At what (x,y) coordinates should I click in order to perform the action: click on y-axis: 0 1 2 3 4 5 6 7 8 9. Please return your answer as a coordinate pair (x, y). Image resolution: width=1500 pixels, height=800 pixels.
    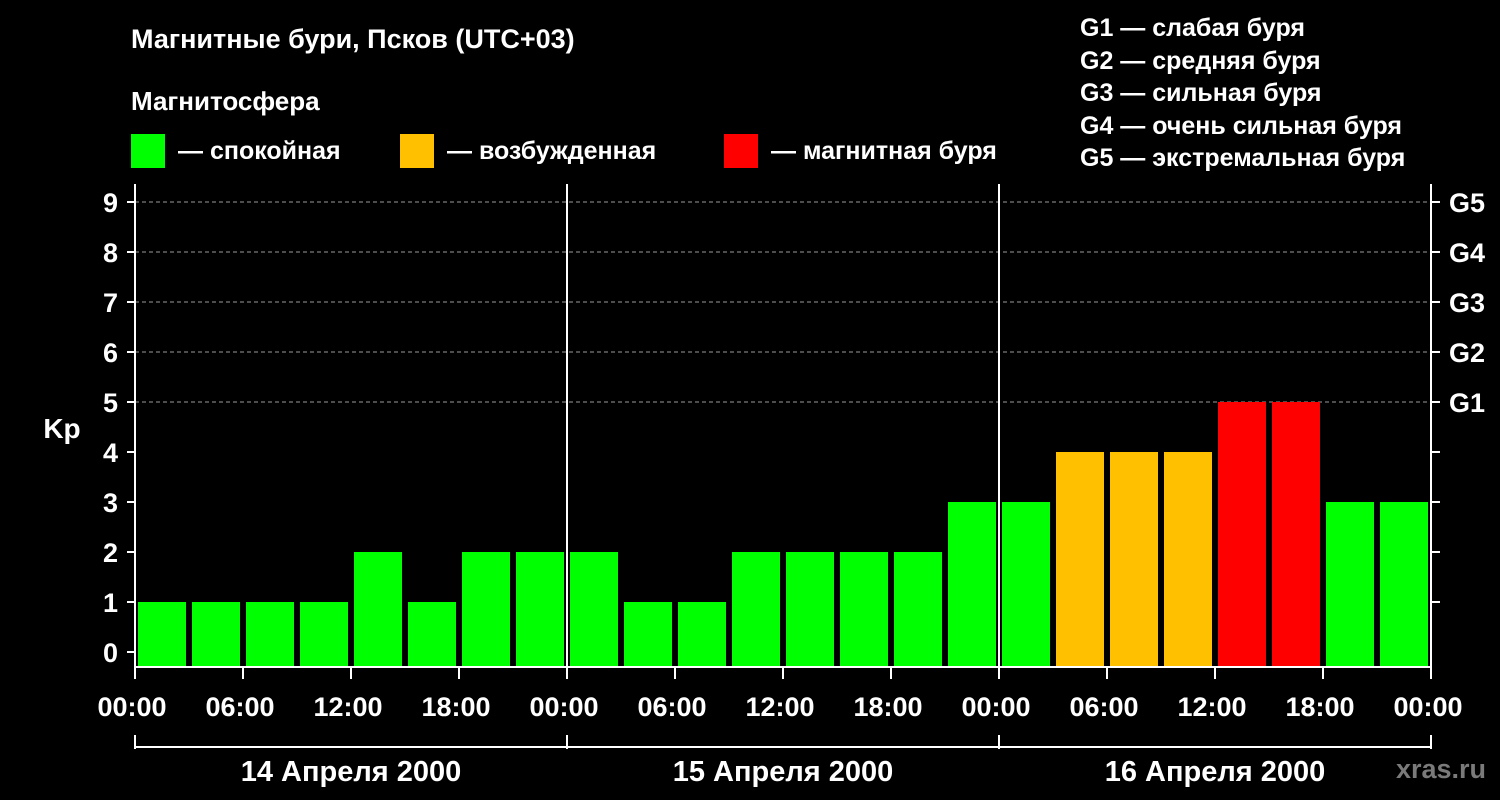
    Looking at the image, I should click on (119, 428).